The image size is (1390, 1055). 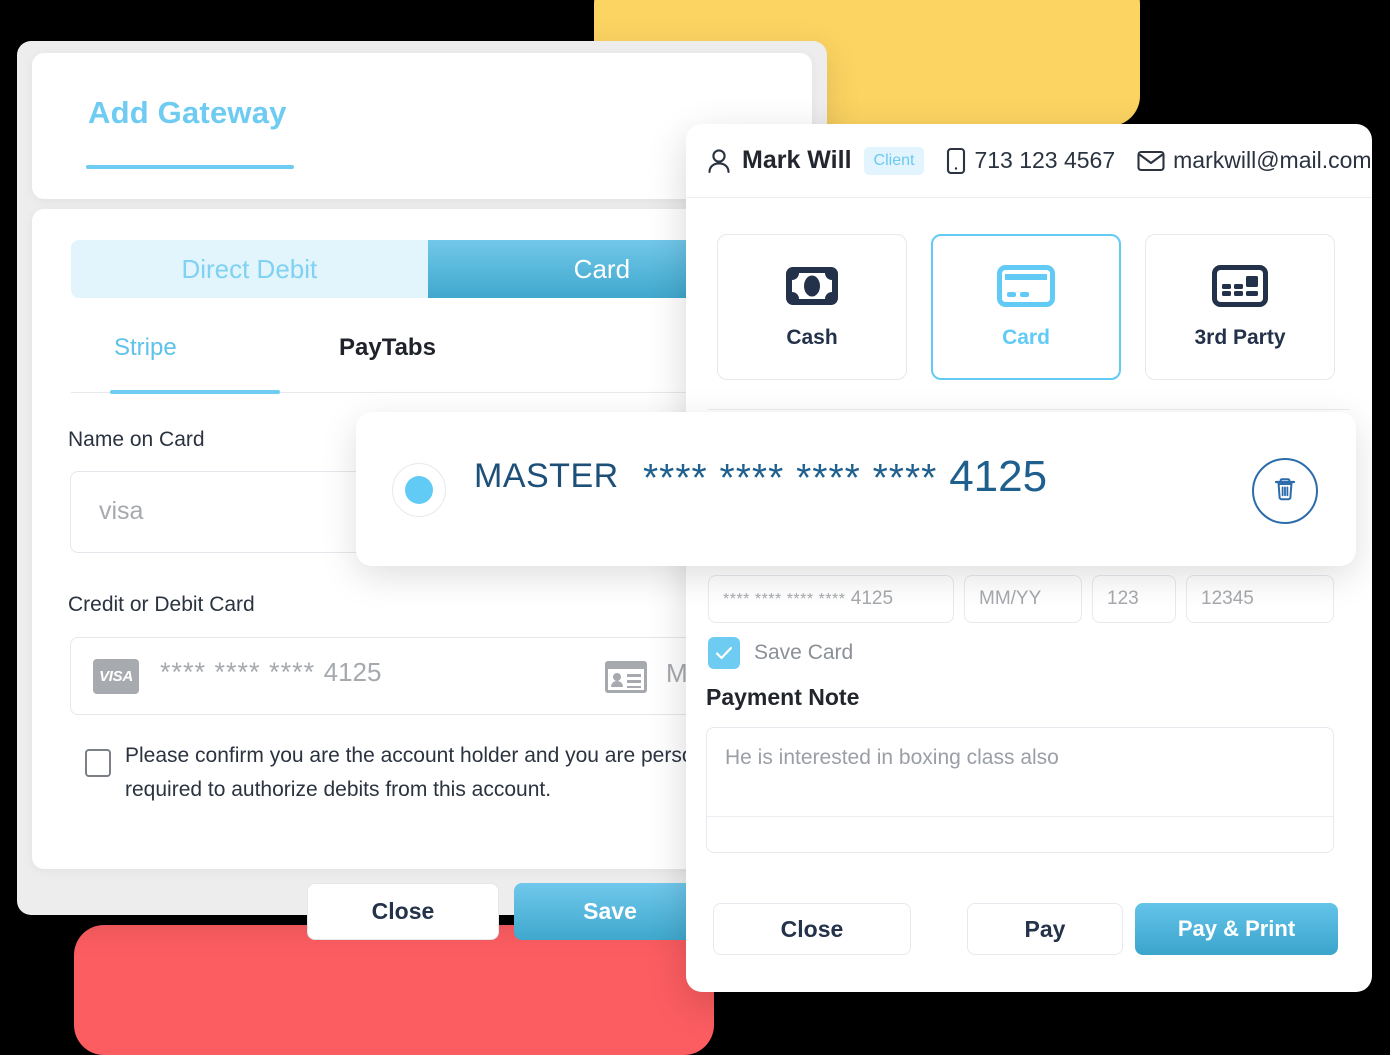 I want to click on saved-card-radio, so click(x=419, y=490).